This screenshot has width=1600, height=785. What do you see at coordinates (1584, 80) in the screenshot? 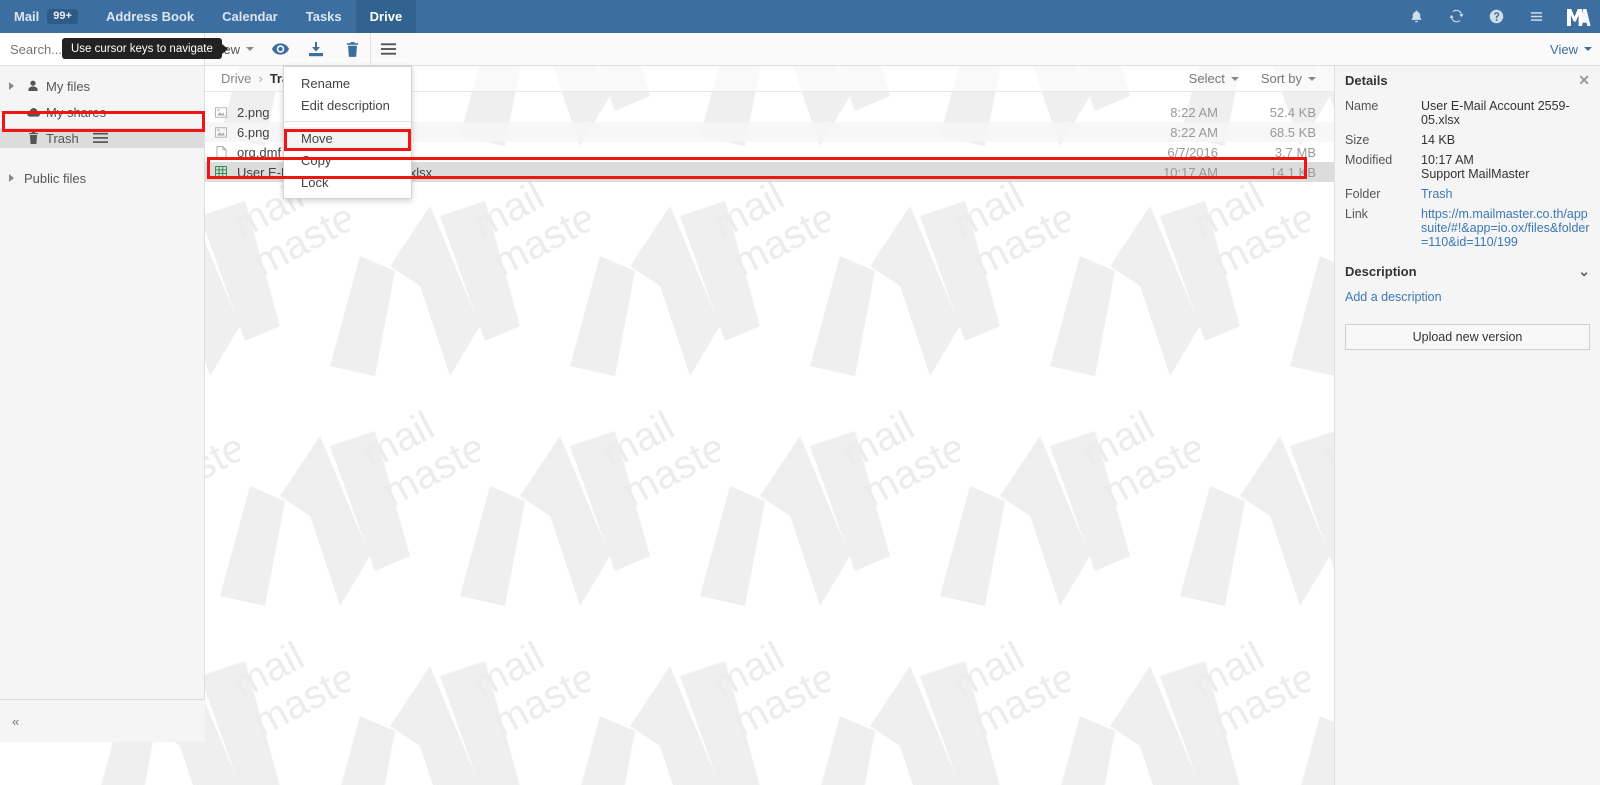
I see `close-icon: ✕` at bounding box center [1584, 80].